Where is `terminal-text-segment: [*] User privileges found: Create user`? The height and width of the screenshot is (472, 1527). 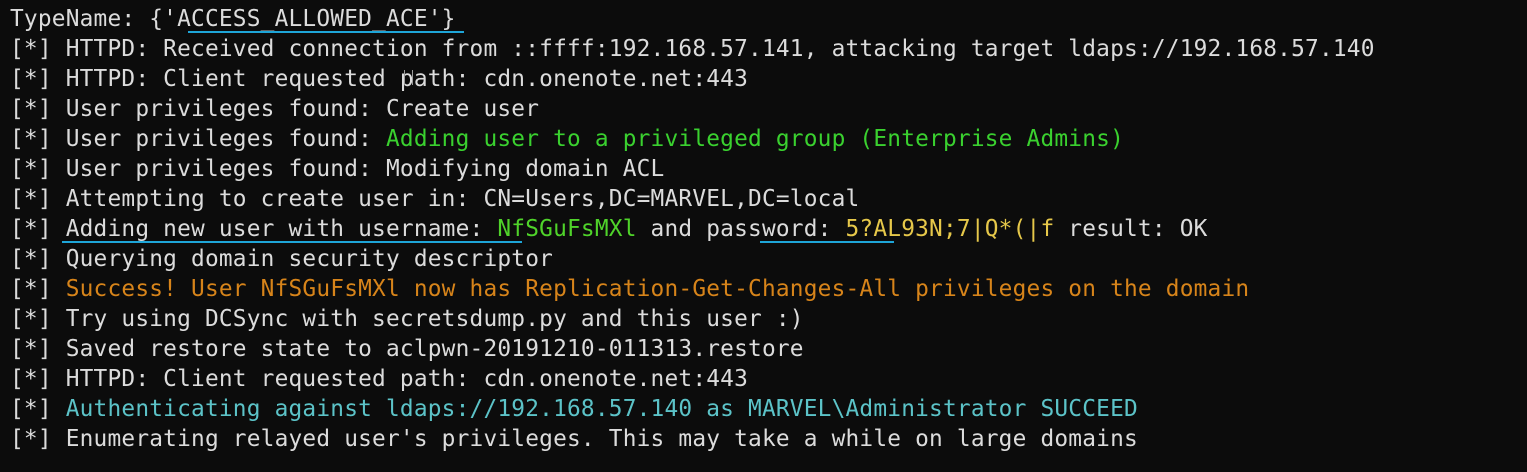 terminal-text-segment: [*] User privileges found: Create user is located at coordinates (275, 109).